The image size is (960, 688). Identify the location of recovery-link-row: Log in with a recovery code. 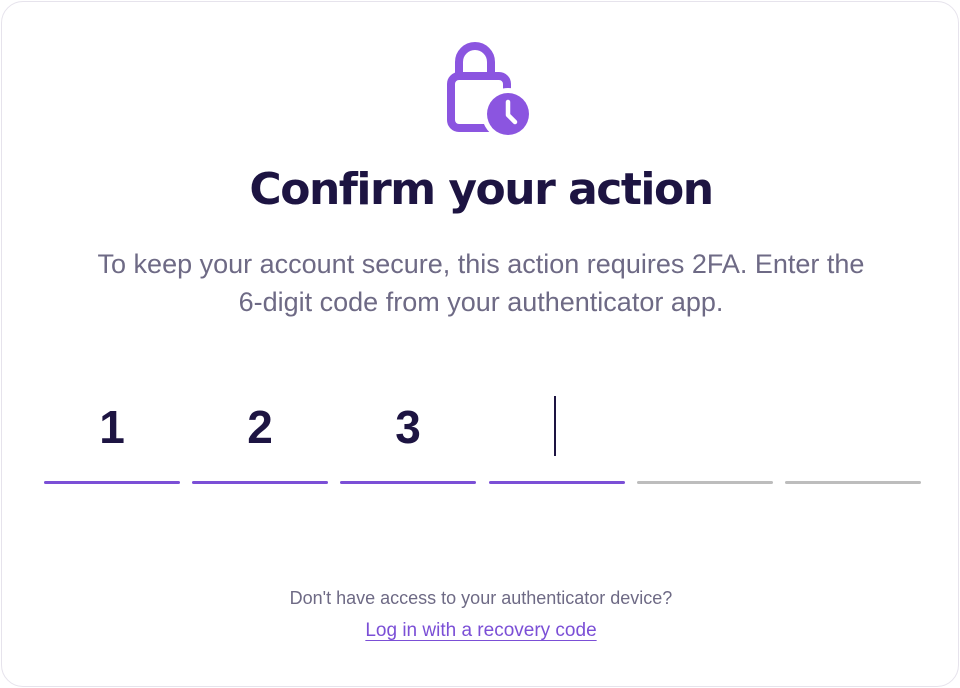
(481, 631).